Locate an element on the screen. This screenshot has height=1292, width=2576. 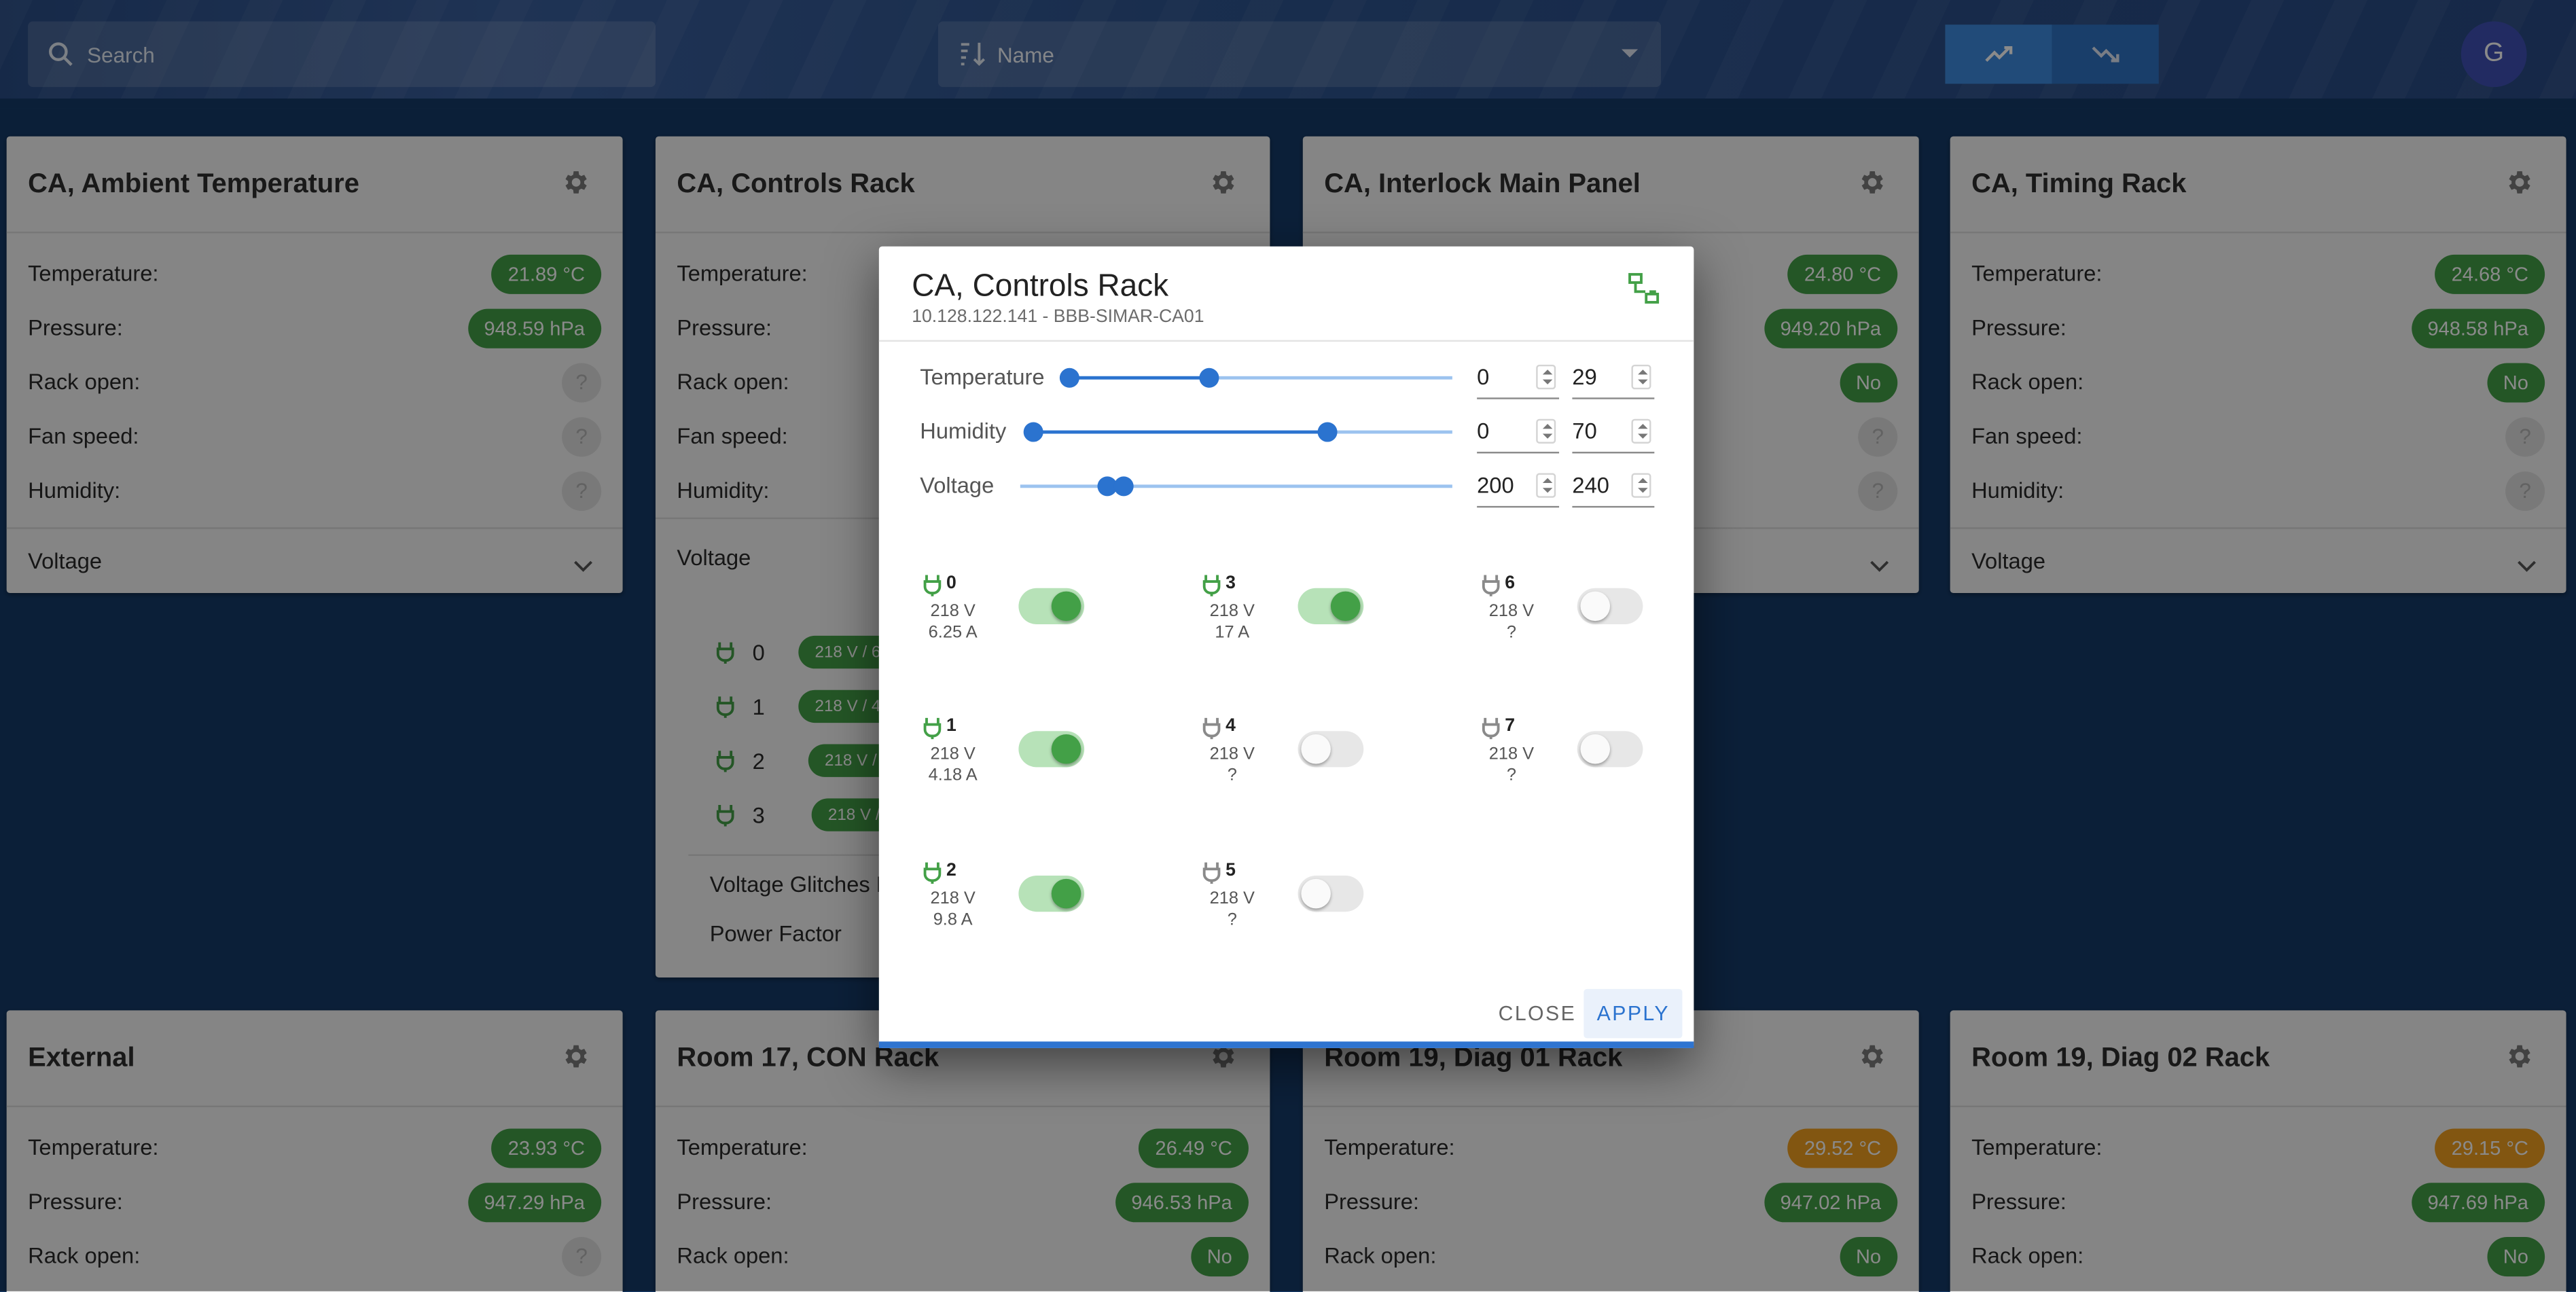
slider-label: Temperature is located at coordinates (983, 377).